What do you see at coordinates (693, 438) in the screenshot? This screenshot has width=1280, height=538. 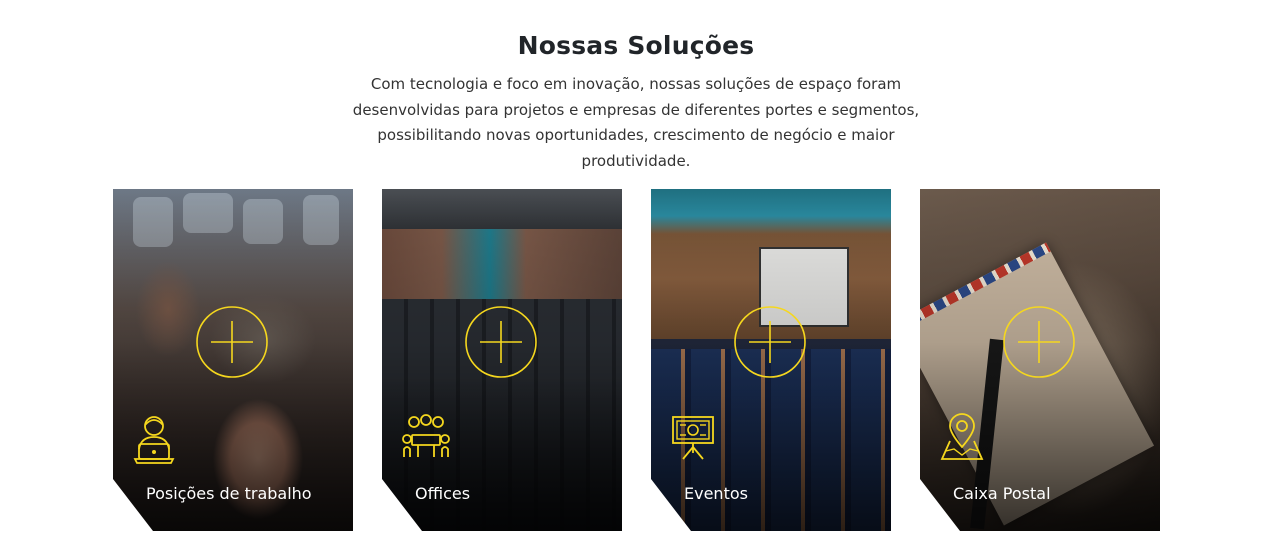 I see `presentation-board-icon` at bounding box center [693, 438].